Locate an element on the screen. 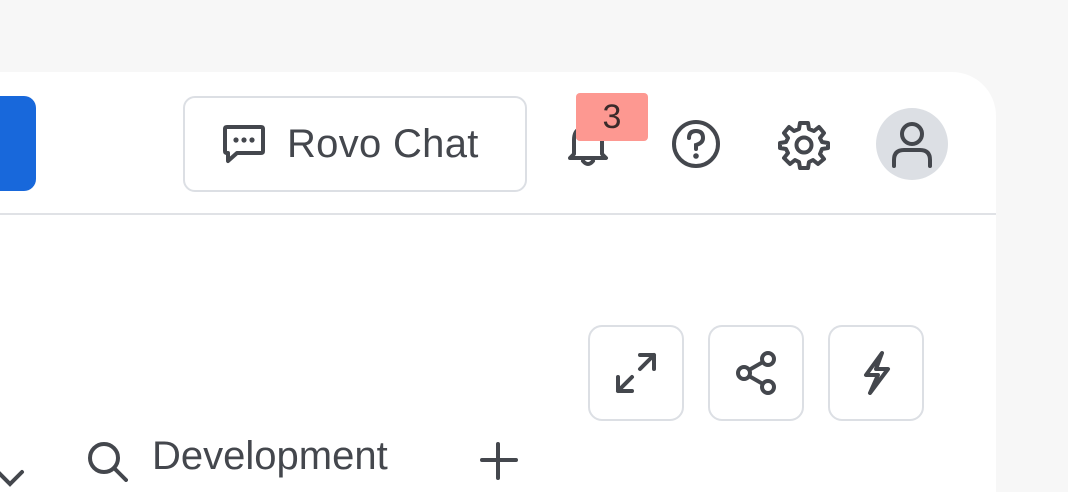 Image resolution: width=1068 pixels, height=492 pixels. help-icon is located at coordinates (696, 144).